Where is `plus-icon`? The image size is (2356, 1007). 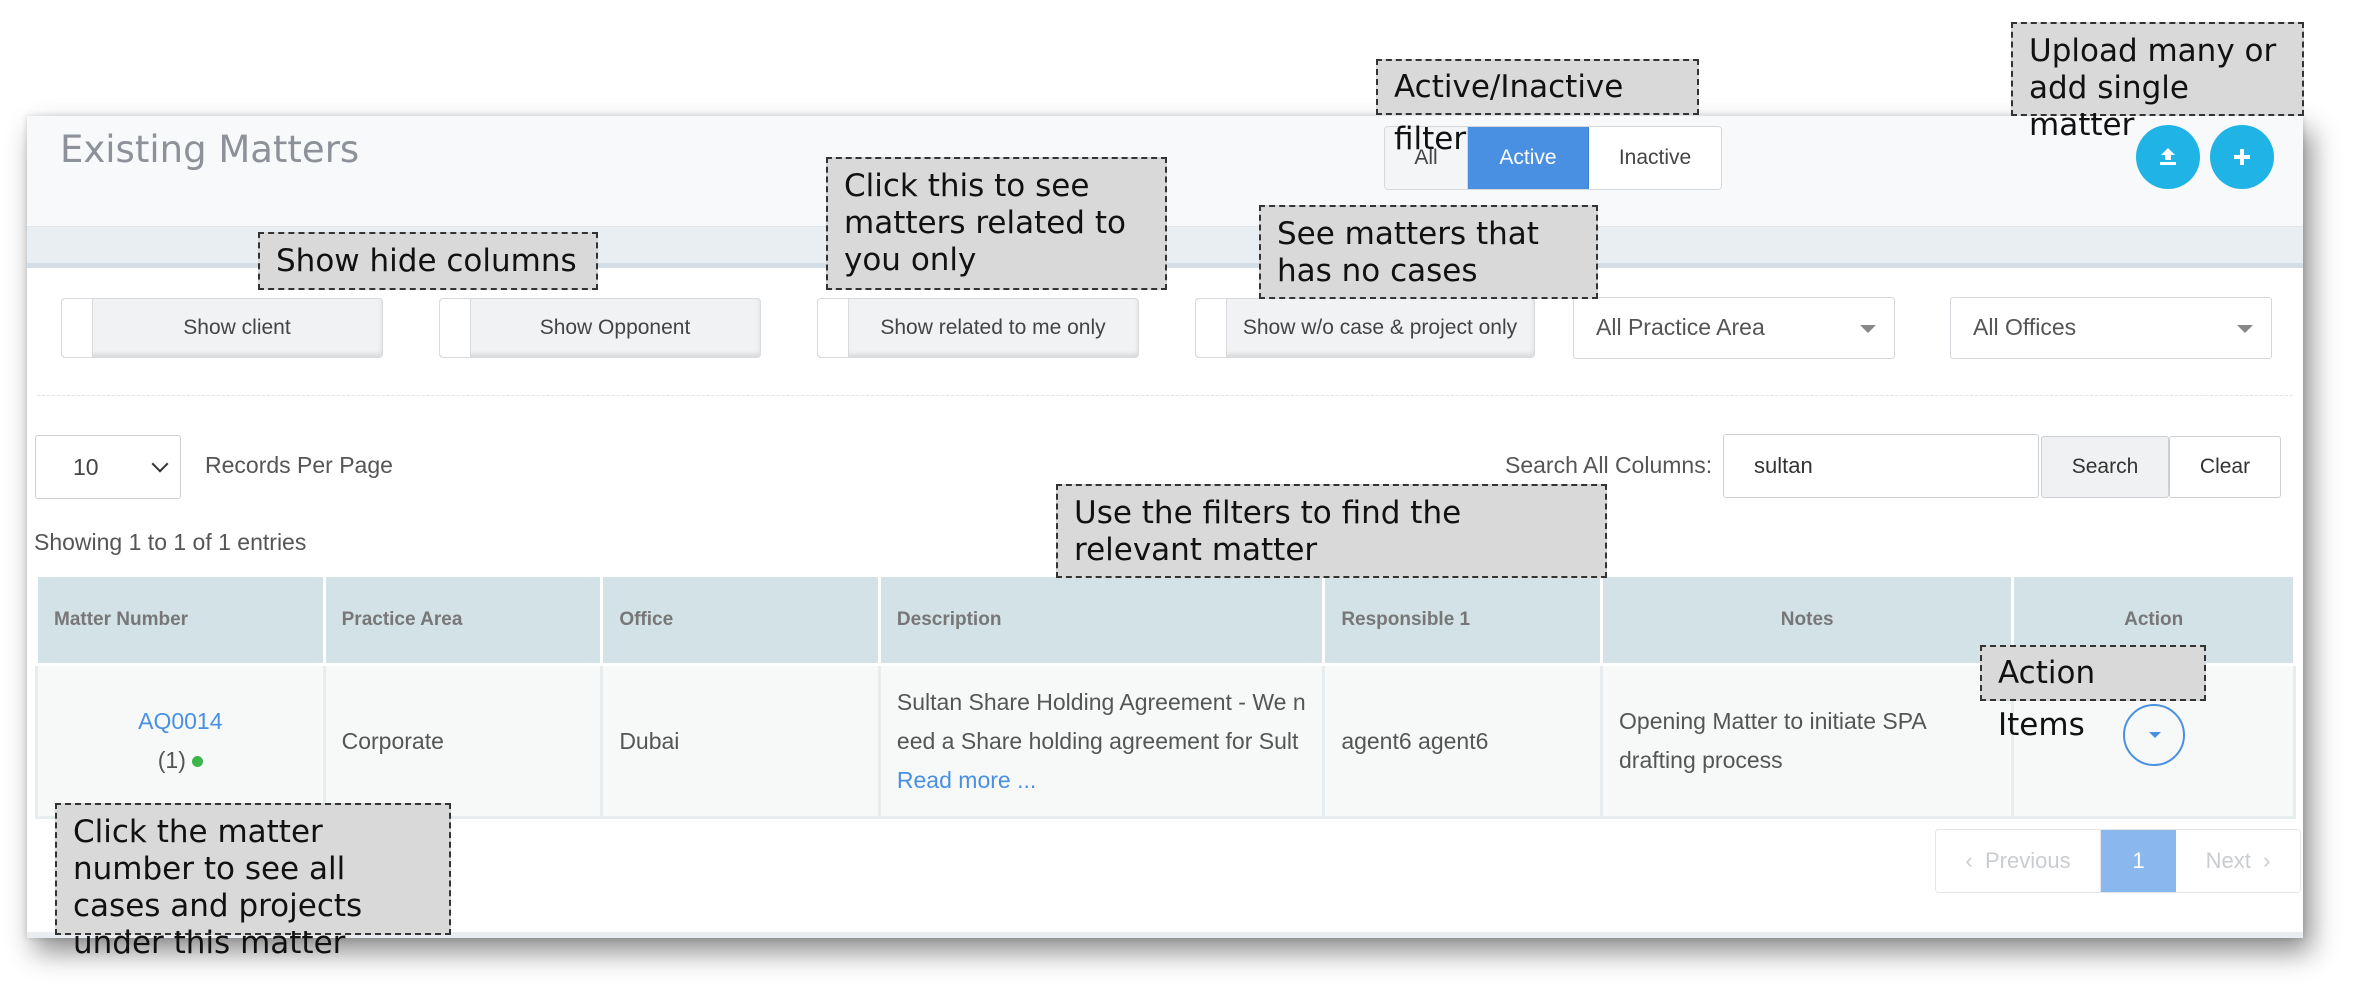
plus-icon is located at coordinates (2242, 157).